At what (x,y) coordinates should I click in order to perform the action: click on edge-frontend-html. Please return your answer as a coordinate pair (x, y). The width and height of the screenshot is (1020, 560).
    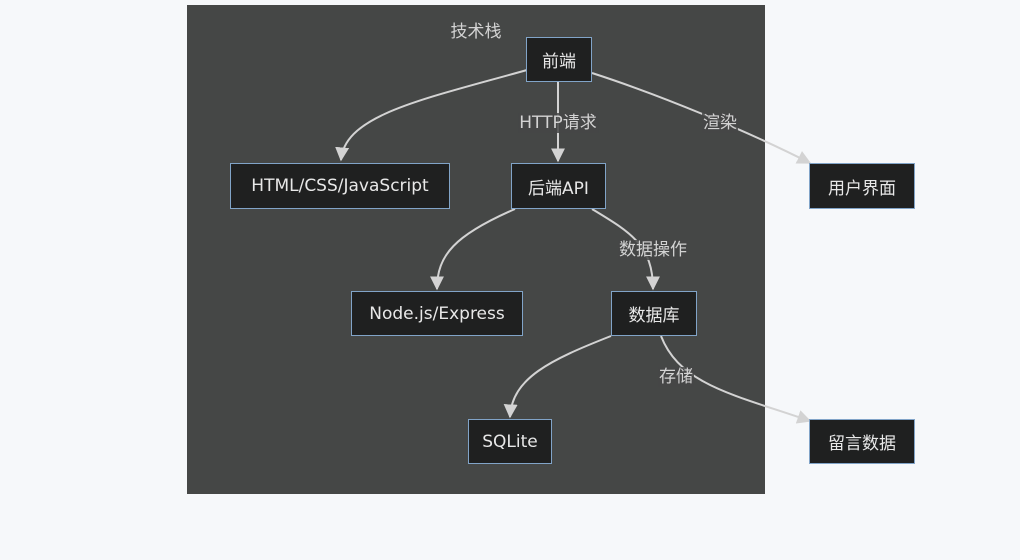
    Looking at the image, I should click on (431, 115).